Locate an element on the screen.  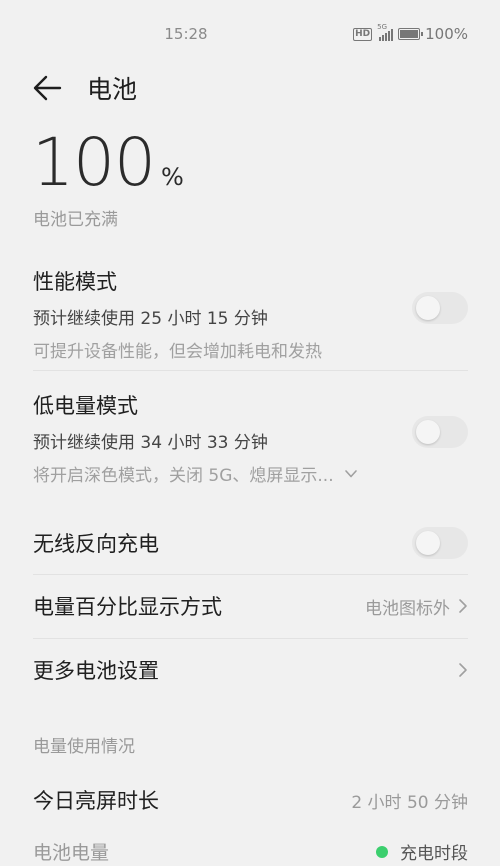
hd-icon: HD is located at coordinates (363, 34).